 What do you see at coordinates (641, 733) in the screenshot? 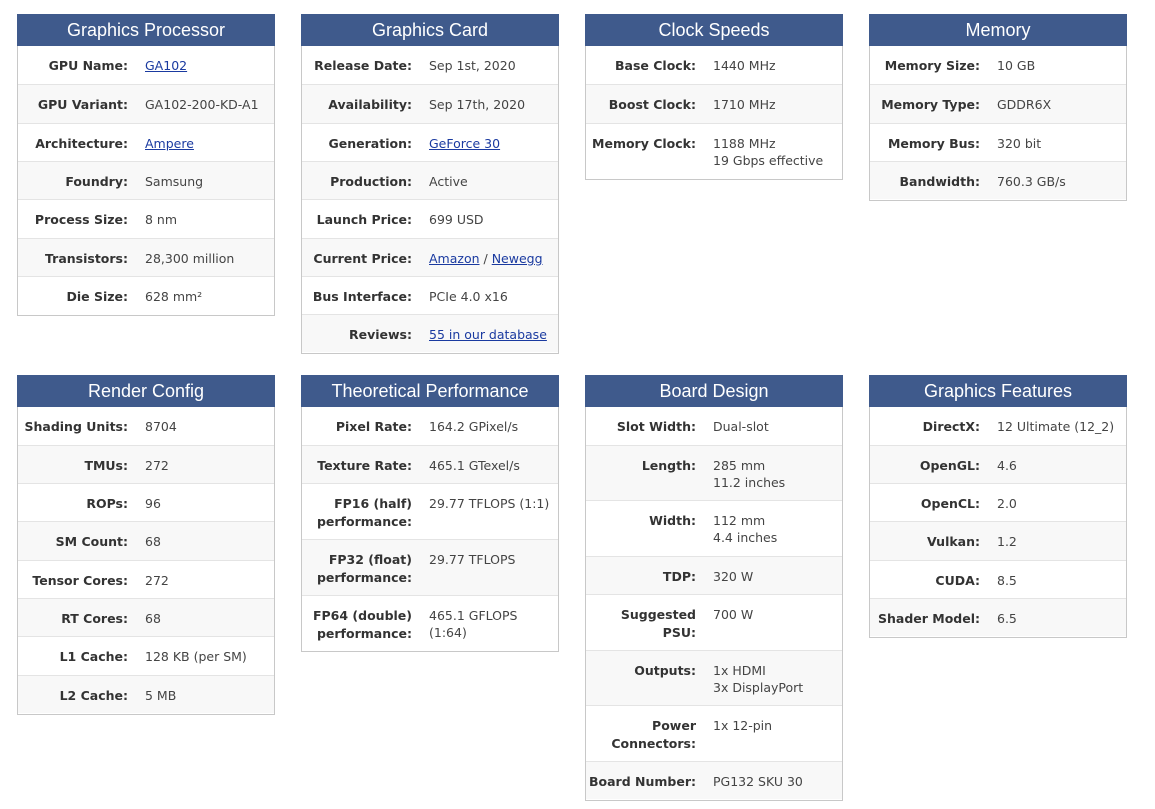
I see `row-label: Power Connectors:` at bounding box center [641, 733].